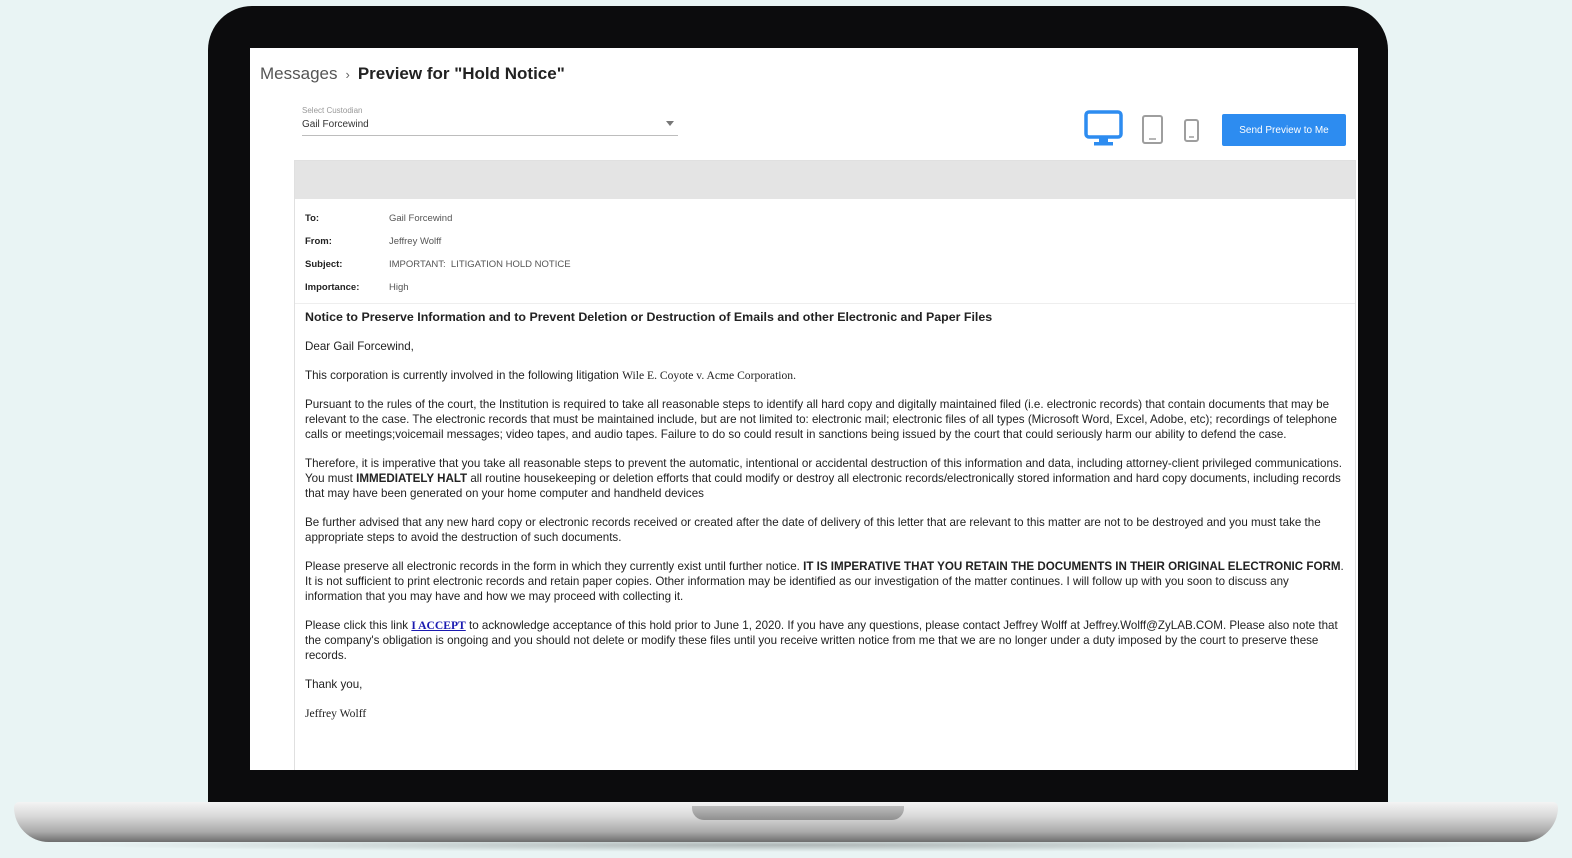 The height and width of the screenshot is (858, 1572). Describe the element at coordinates (825, 287) in the screenshot. I see `meta-row-importance: Importance: High` at that location.